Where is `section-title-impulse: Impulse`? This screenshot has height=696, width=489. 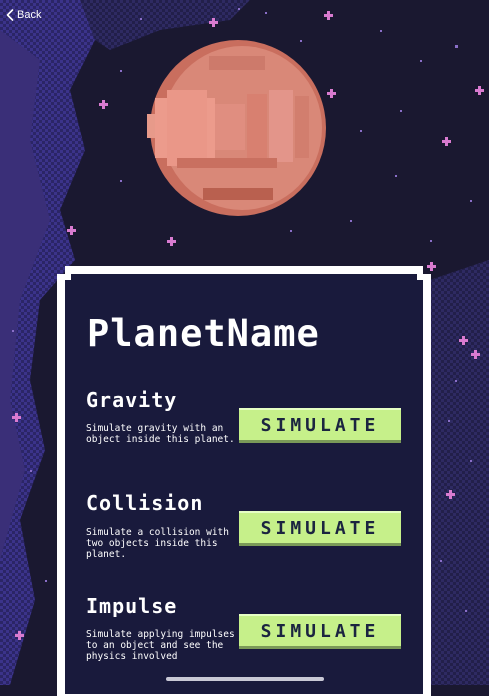
section-title-impulse: Impulse is located at coordinates (132, 606).